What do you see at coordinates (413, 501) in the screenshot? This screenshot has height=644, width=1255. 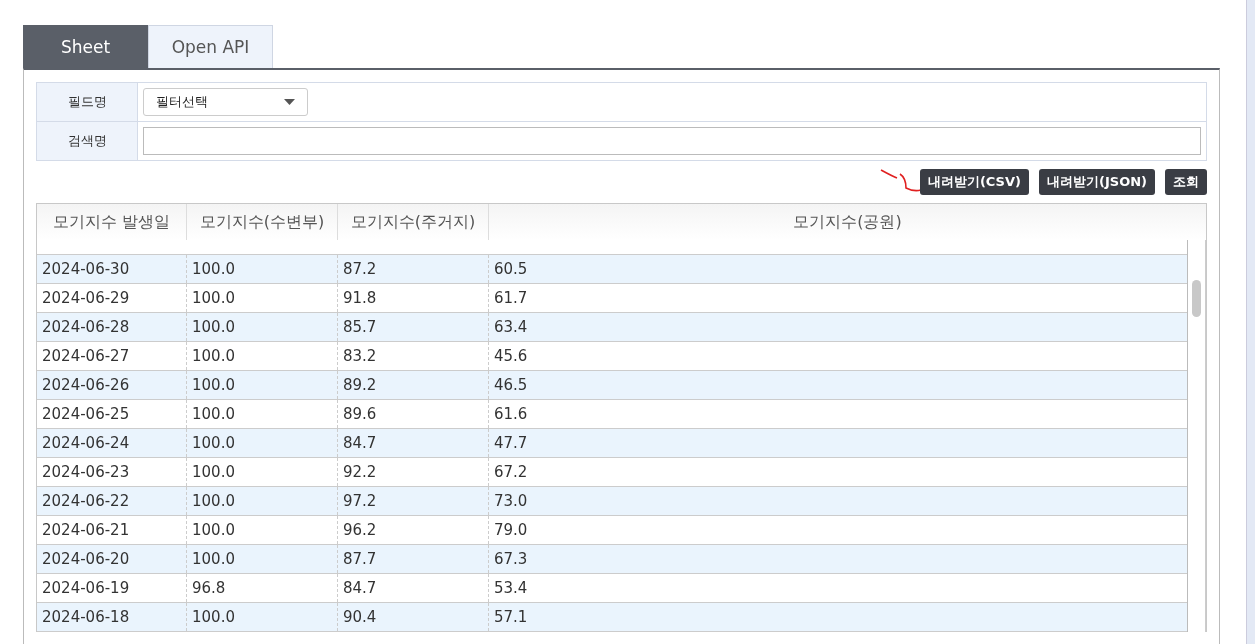 I see `table-cell: 97.2` at bounding box center [413, 501].